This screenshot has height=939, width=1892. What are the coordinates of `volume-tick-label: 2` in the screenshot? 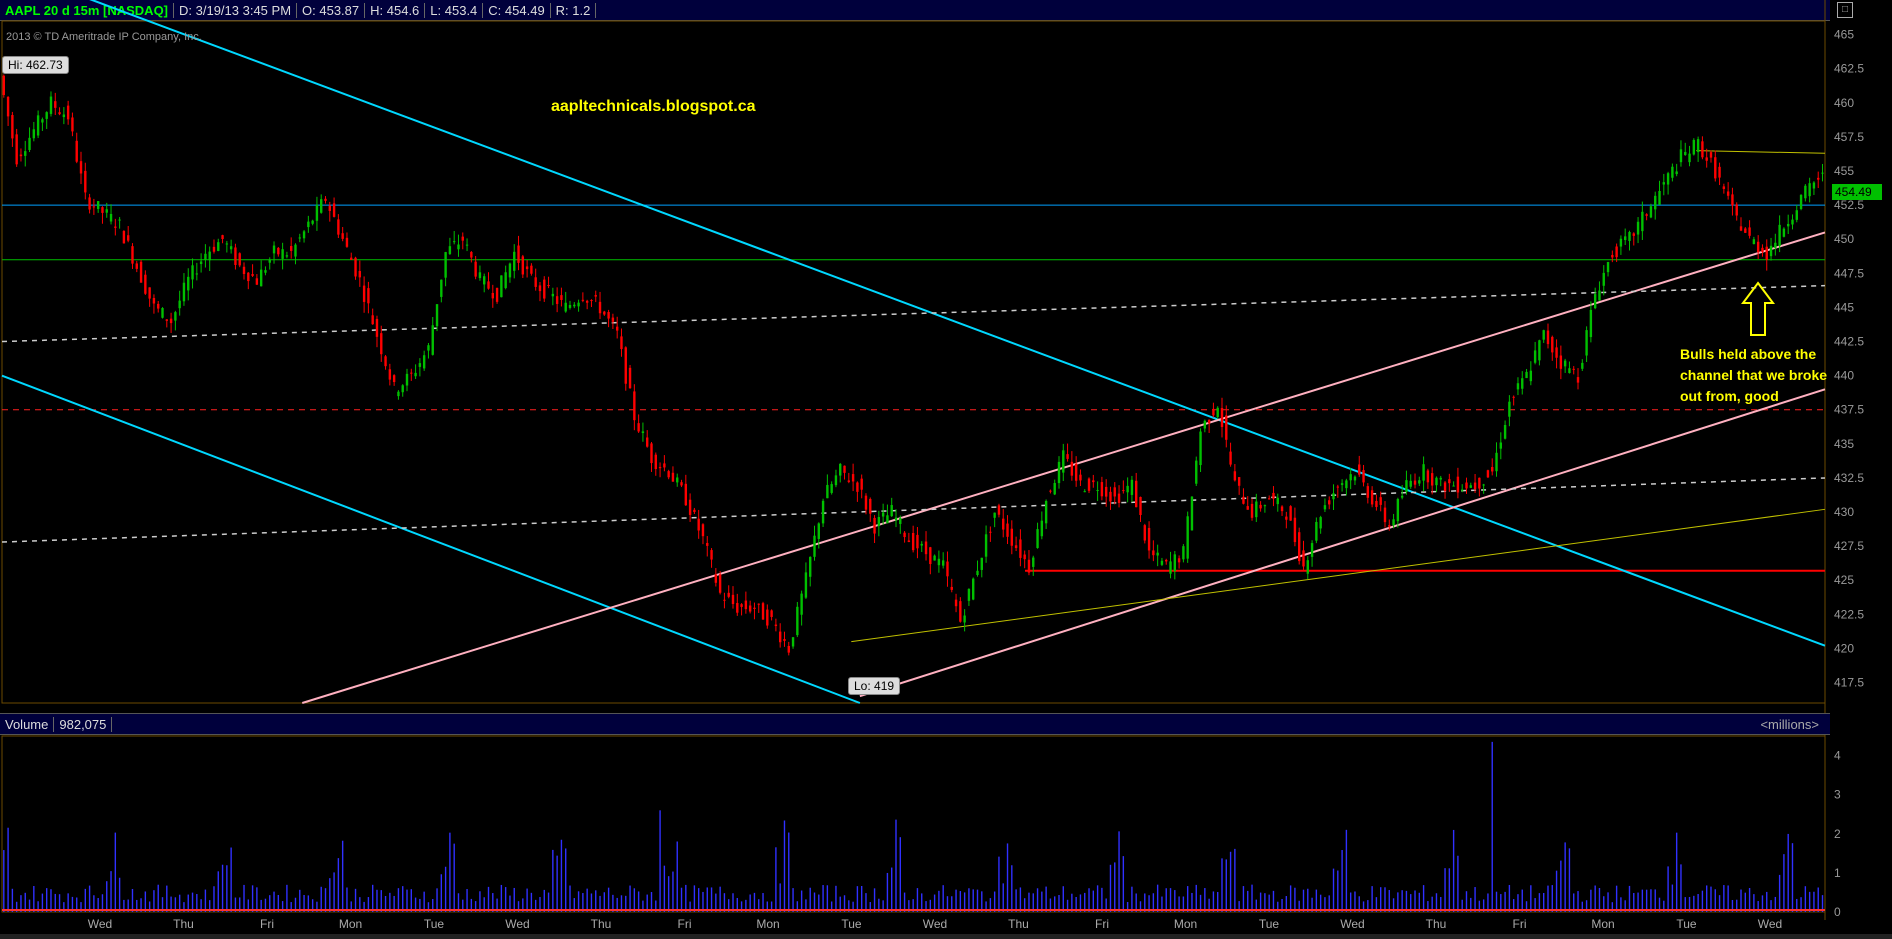 It's located at (1837, 834).